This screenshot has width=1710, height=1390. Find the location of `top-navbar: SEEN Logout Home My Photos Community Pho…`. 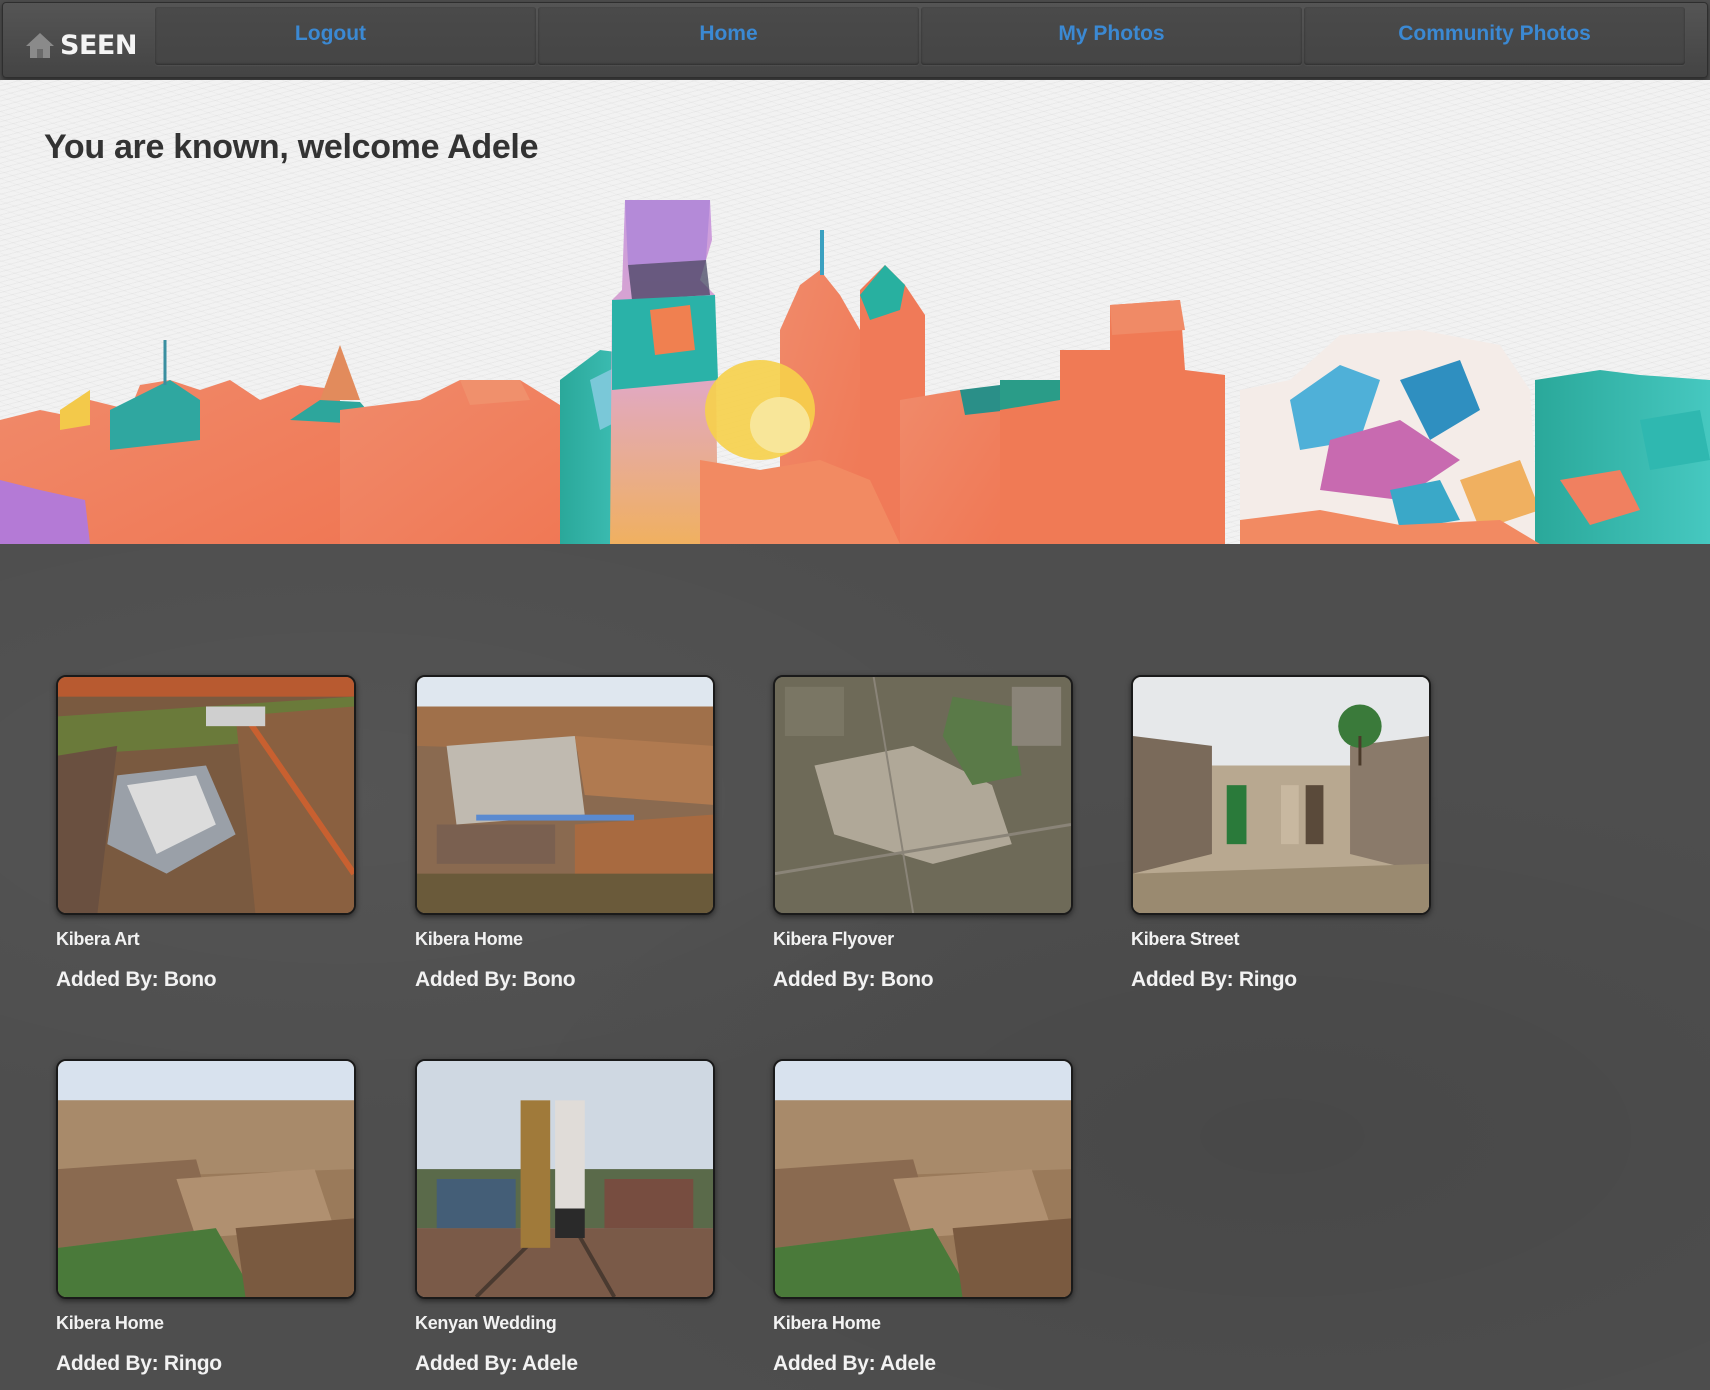

top-navbar: SEEN Logout Home My Photos Community Pho… is located at coordinates (855, 40).